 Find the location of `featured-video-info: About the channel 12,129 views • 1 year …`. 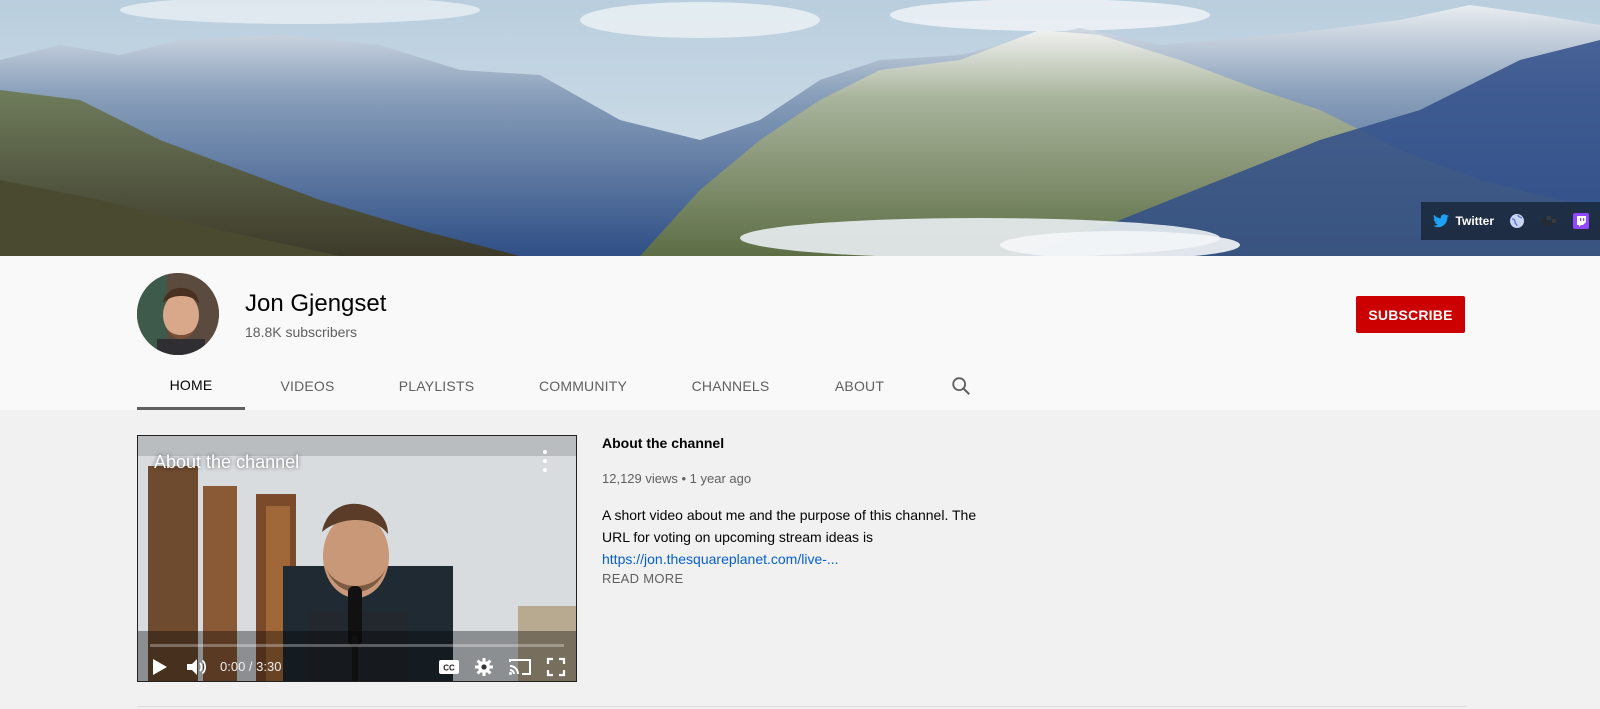

featured-video-info: About the channel 12,129 views • 1 year … is located at coordinates (802, 510).